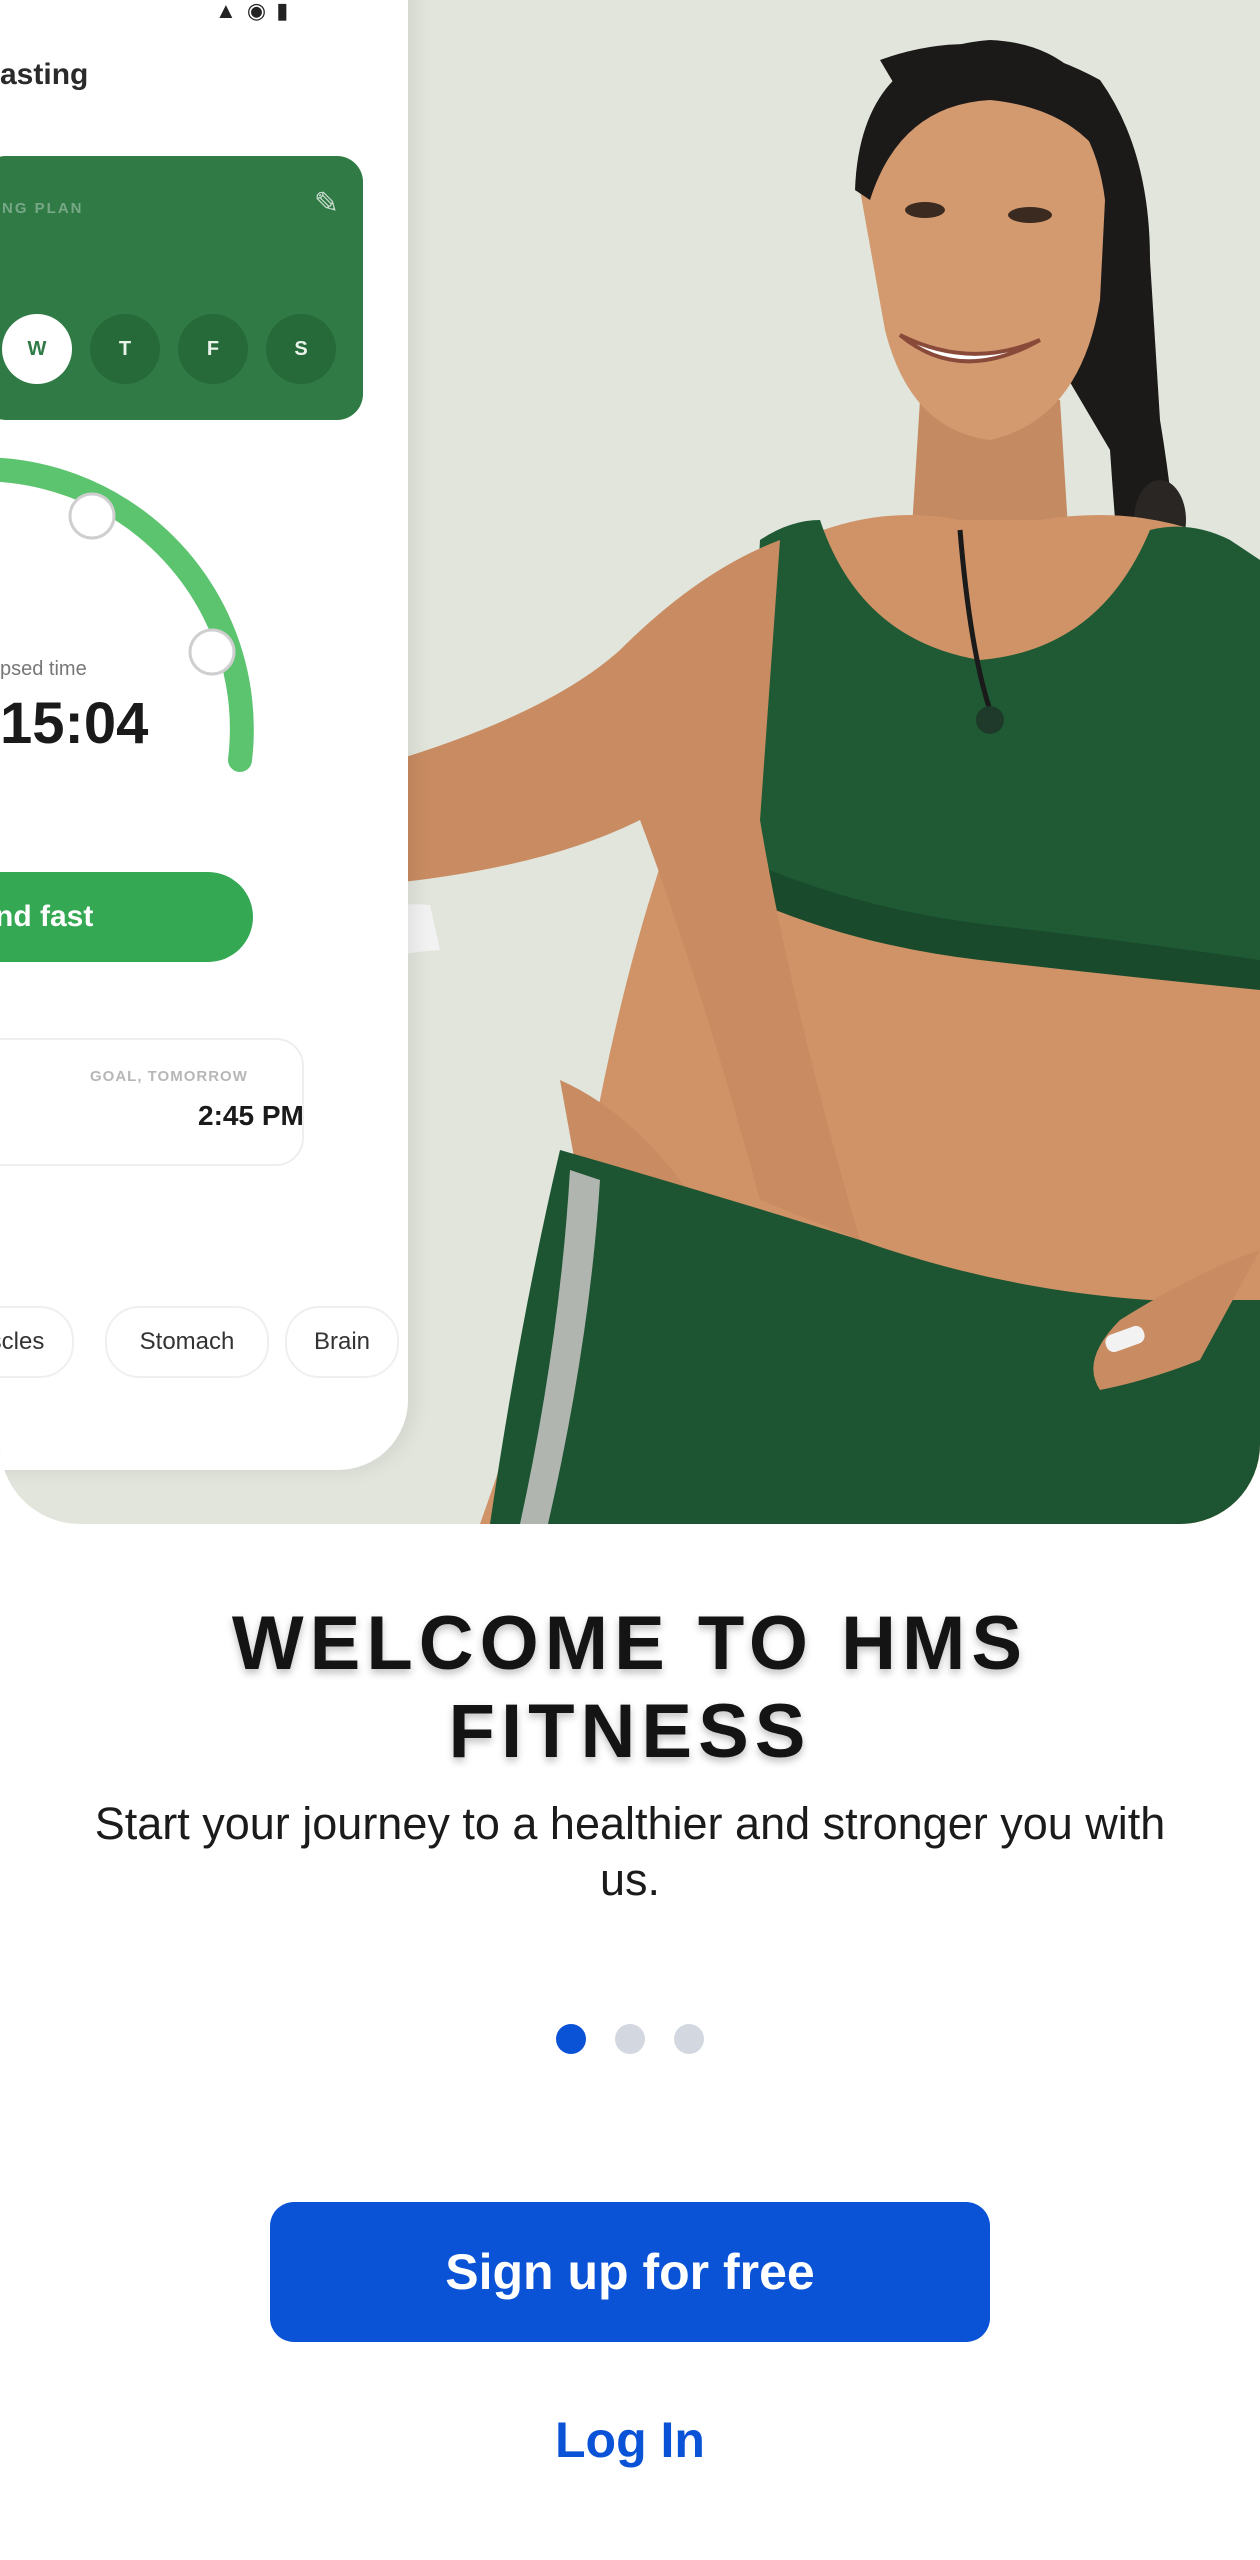 This screenshot has width=1260, height=2560. Describe the element at coordinates (43, 208) in the screenshot. I see `plan-label: NG PLAN` at that location.